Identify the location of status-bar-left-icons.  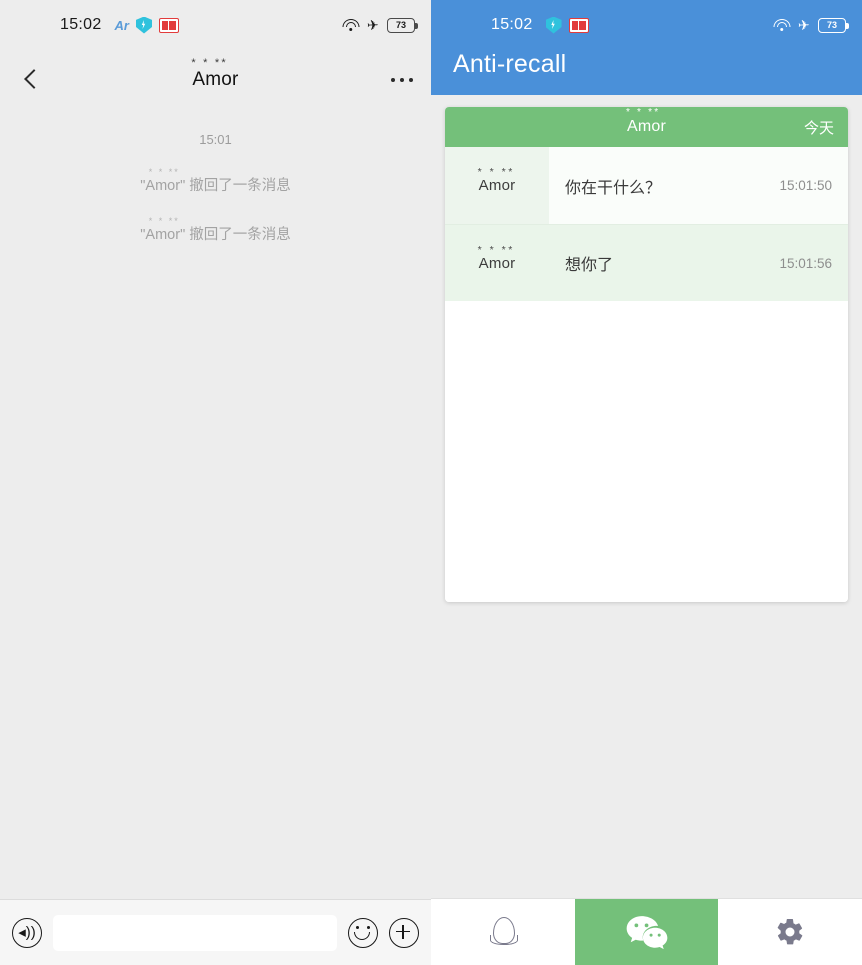
(567, 25).